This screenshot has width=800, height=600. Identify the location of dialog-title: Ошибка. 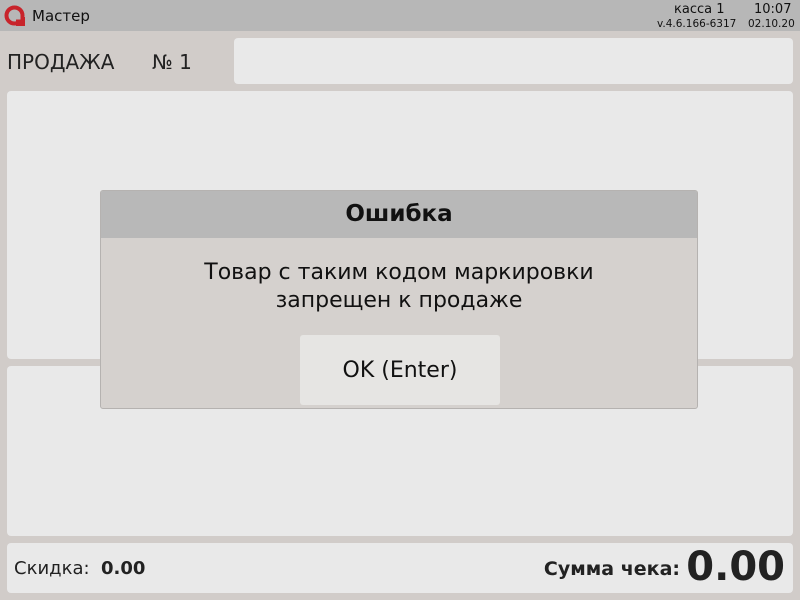
(399, 214).